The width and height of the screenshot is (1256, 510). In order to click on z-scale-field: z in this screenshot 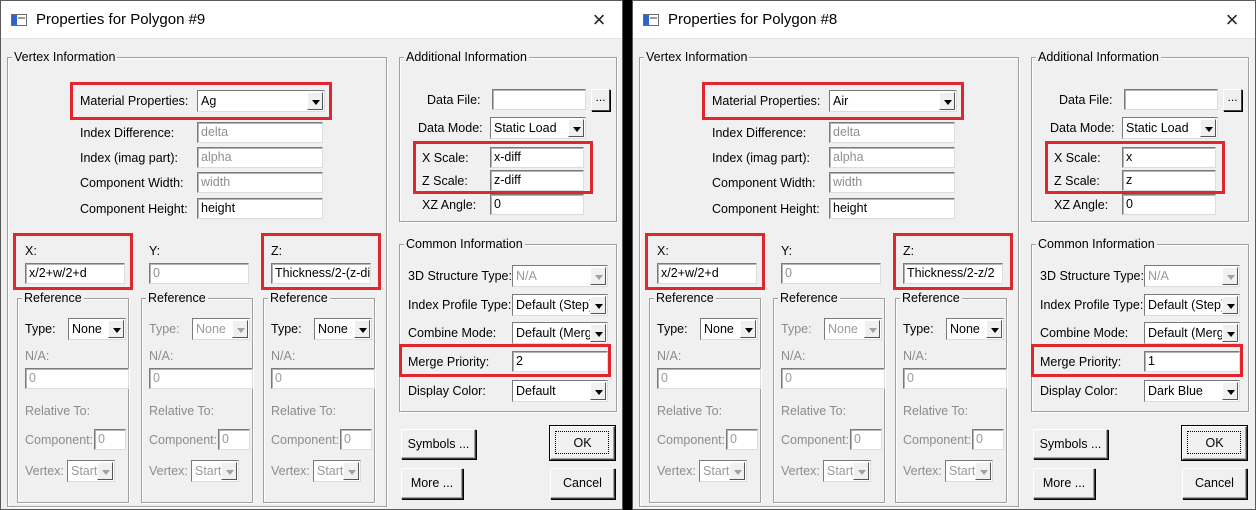, I will do `click(1169, 180)`.